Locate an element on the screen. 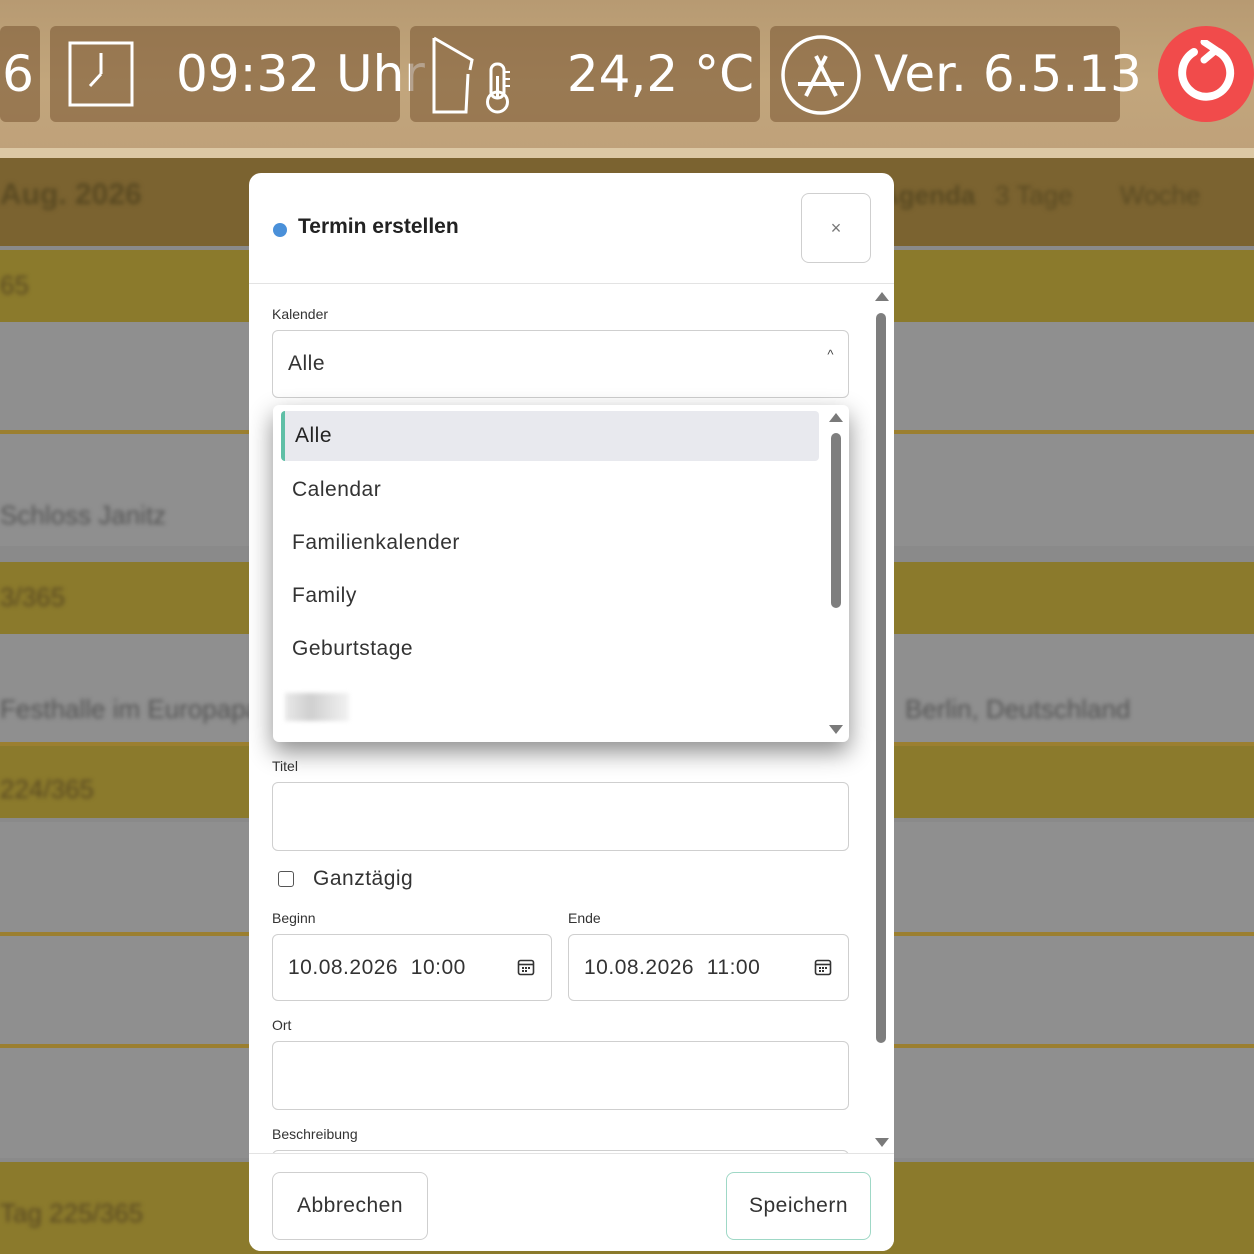 The height and width of the screenshot is (1254, 1254). kalender-value: Alle is located at coordinates (307, 363).